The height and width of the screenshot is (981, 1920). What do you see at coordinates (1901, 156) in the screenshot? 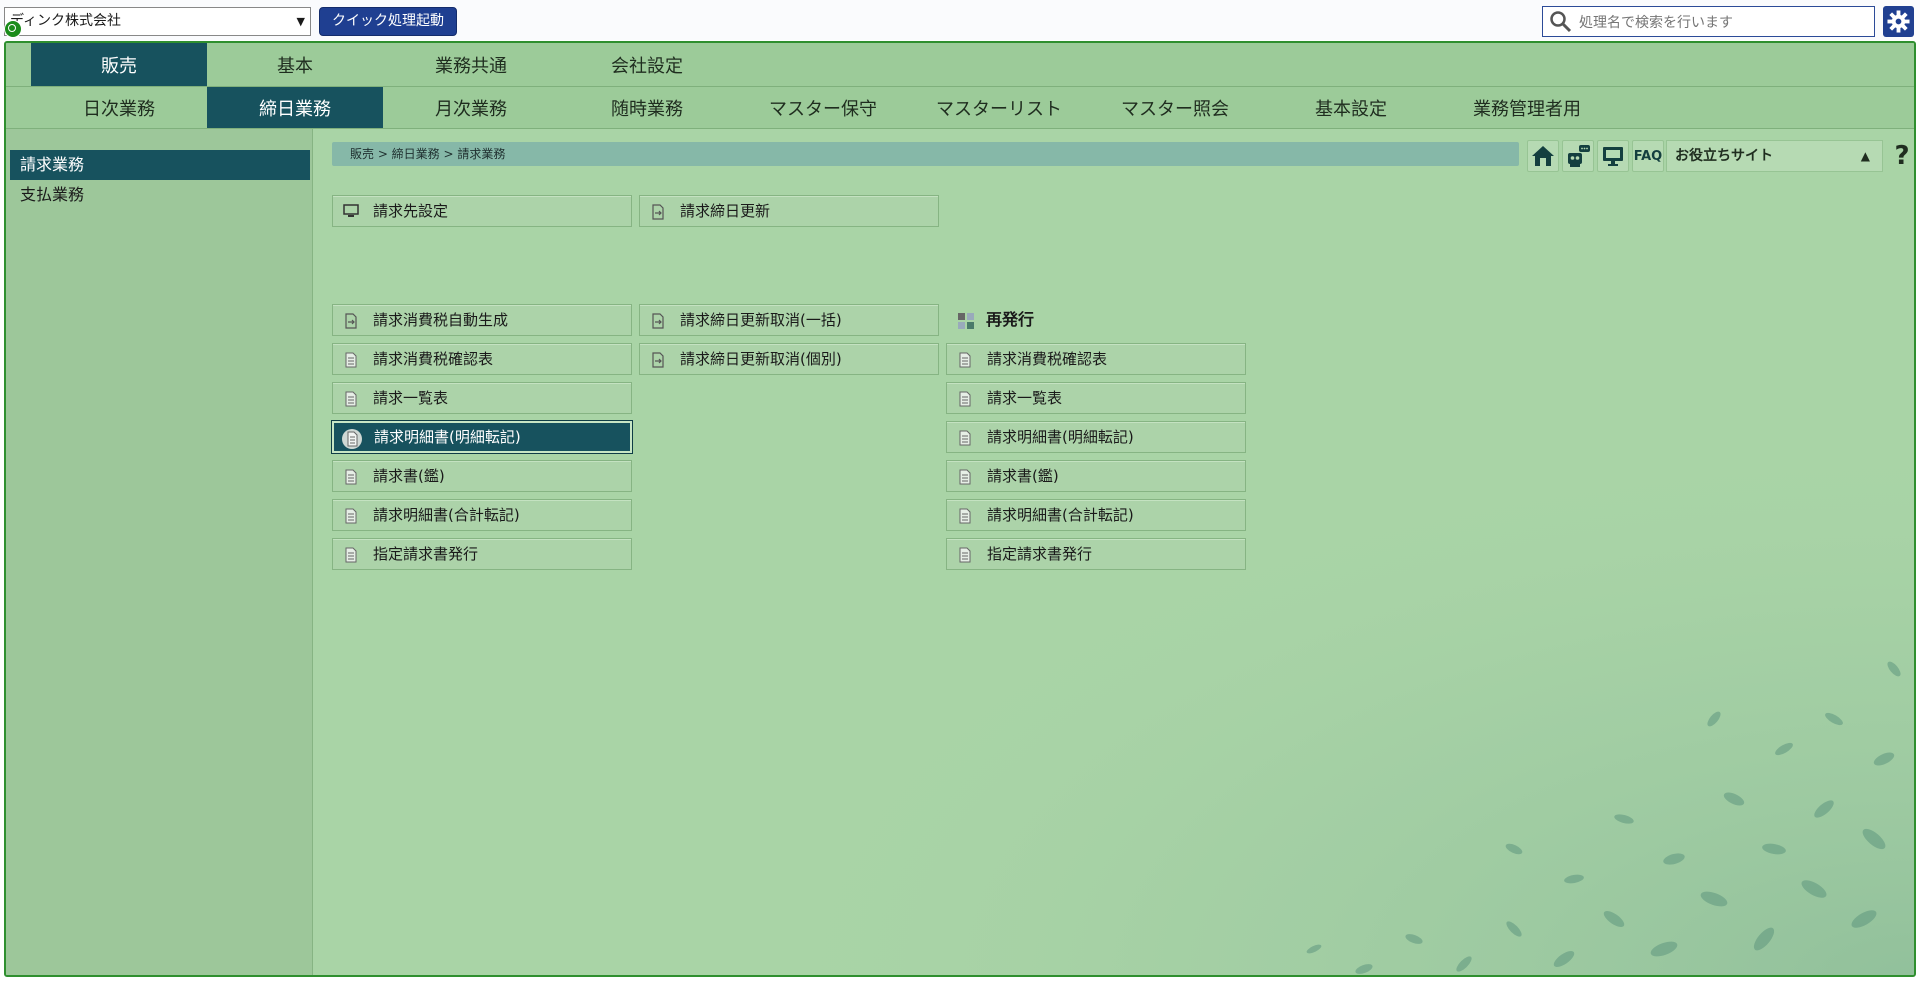
I see `help-button: ?` at bounding box center [1901, 156].